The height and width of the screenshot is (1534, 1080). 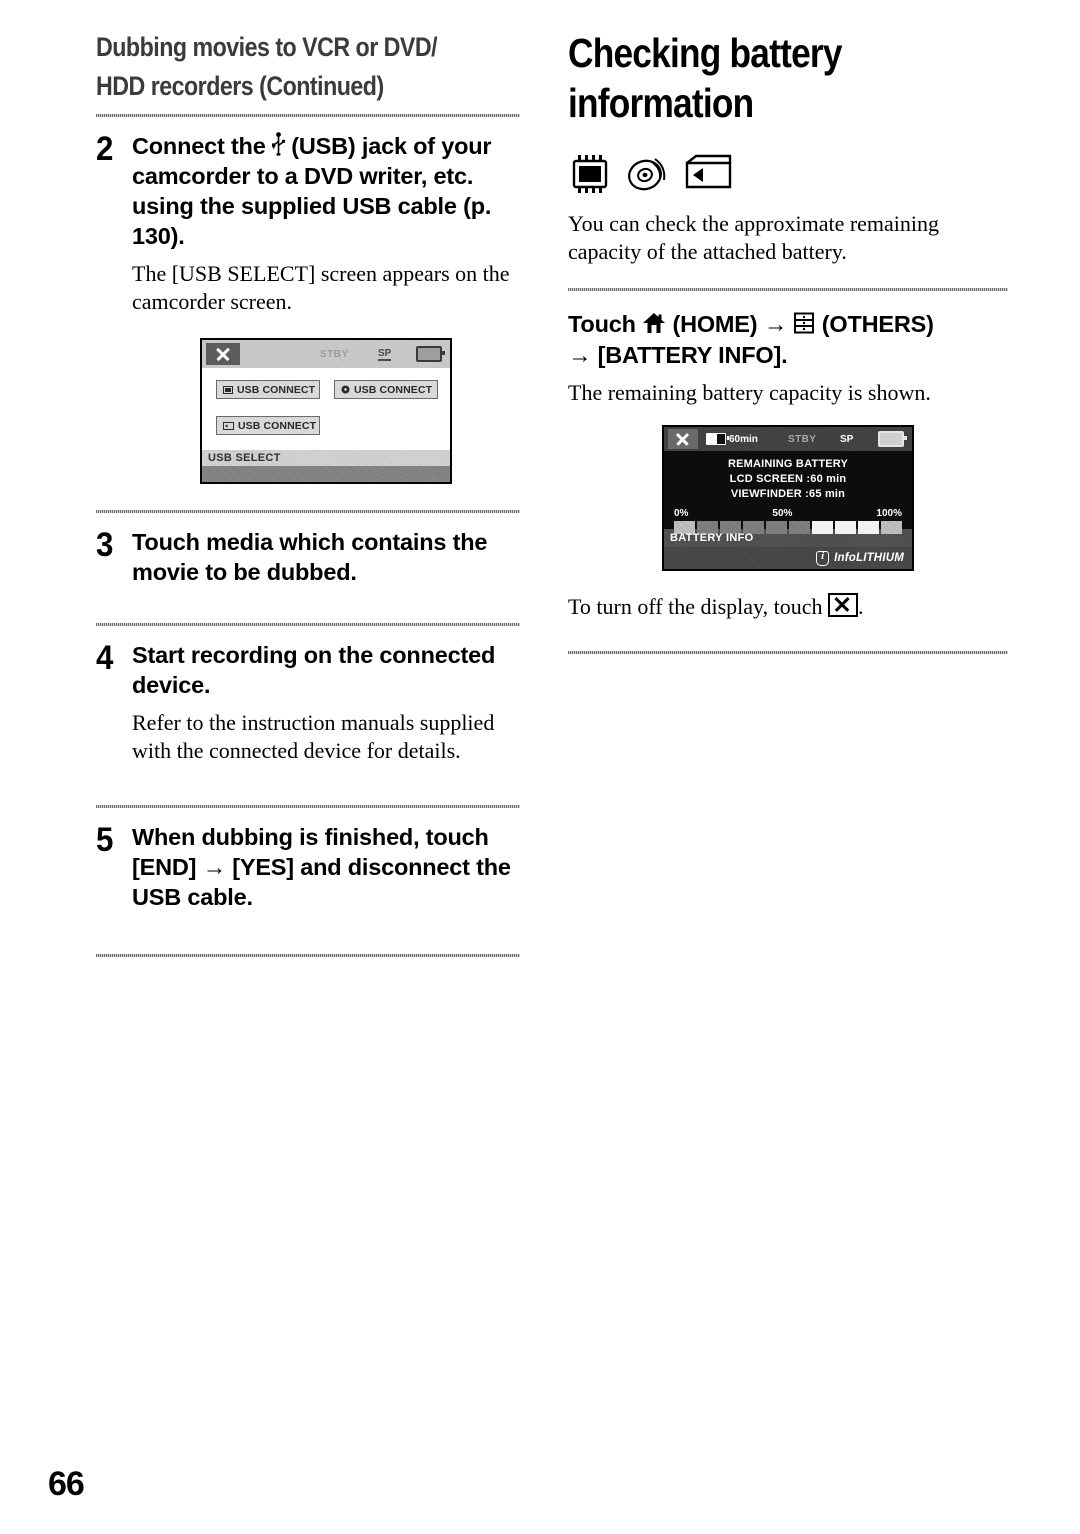 I want to click on others-label: (OTHERS), so click(x=877, y=324).